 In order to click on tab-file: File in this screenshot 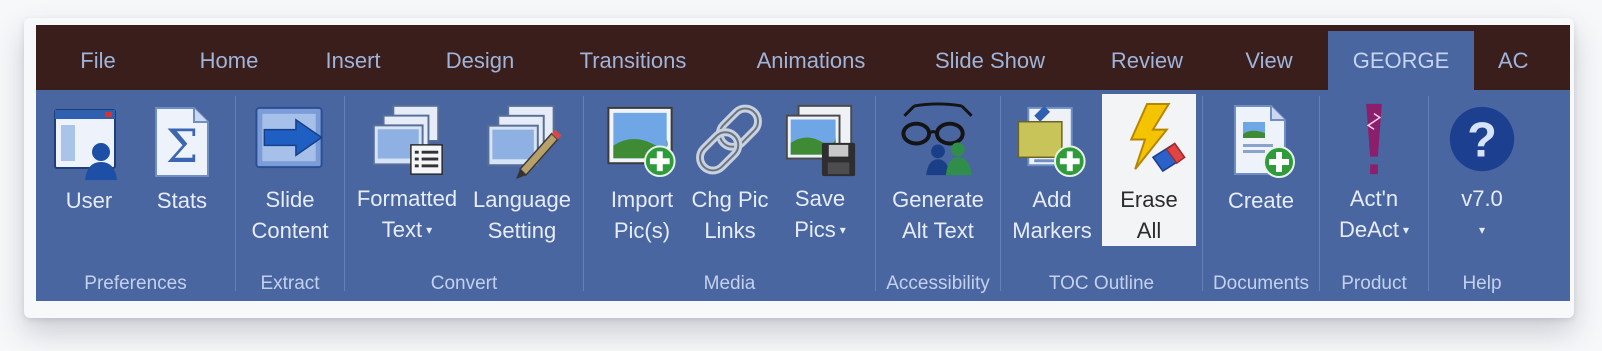, I will do `click(98, 60)`.